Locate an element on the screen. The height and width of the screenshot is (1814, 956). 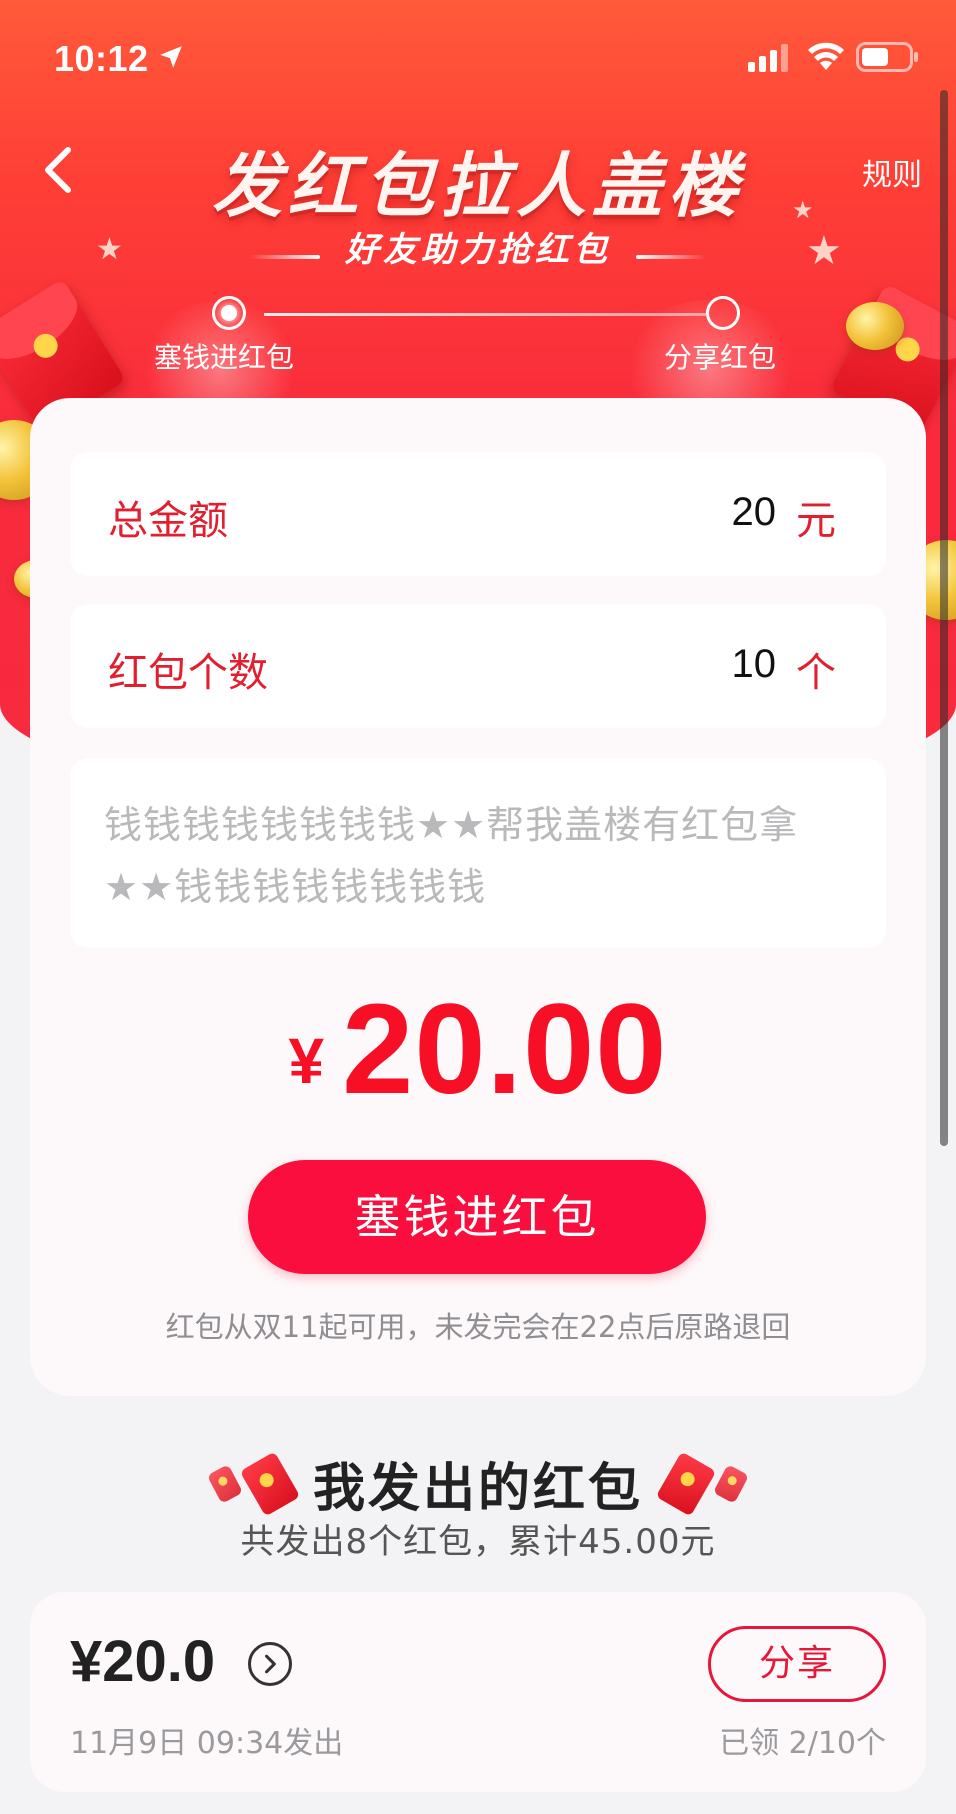
fill-packet-button: 塞钱进红包 is located at coordinates (477, 1217).